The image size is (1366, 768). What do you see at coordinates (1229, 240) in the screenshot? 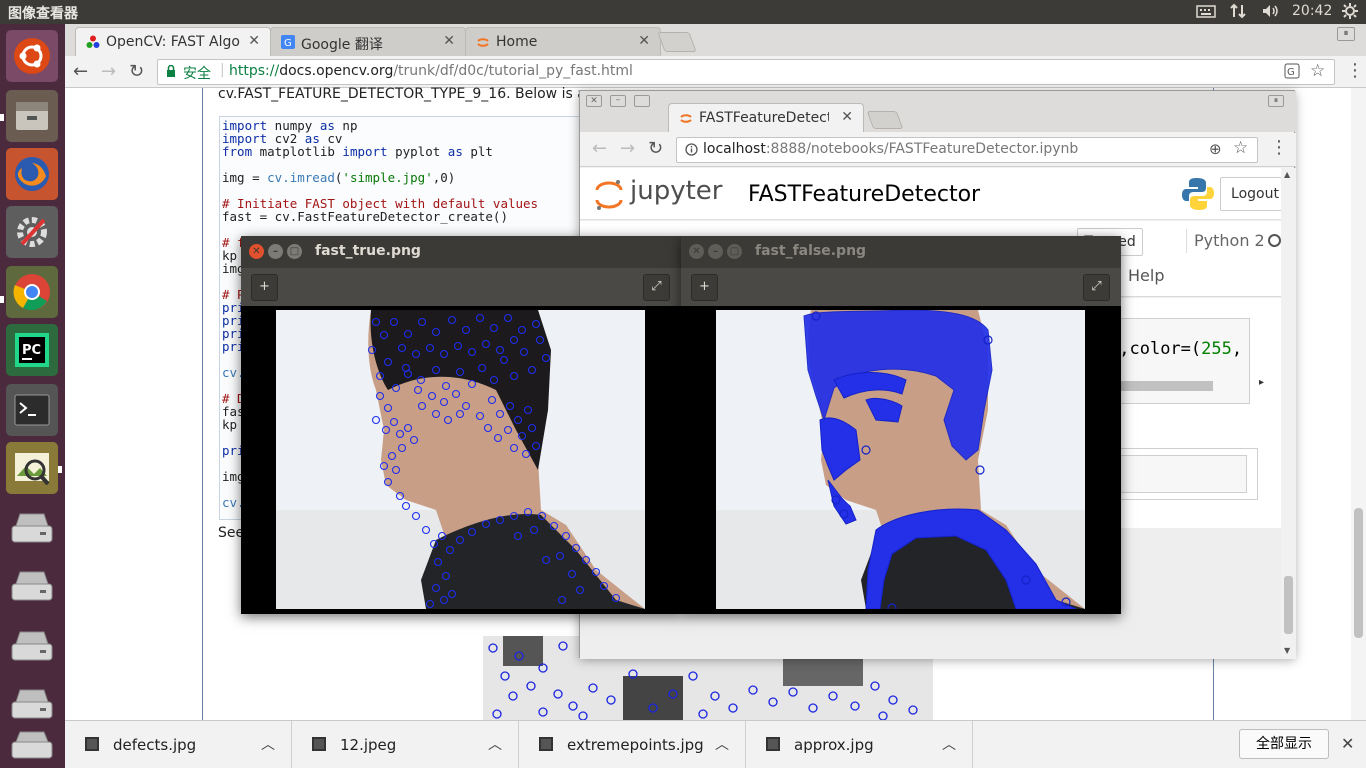
I see `kernel-name: Python 2` at bounding box center [1229, 240].